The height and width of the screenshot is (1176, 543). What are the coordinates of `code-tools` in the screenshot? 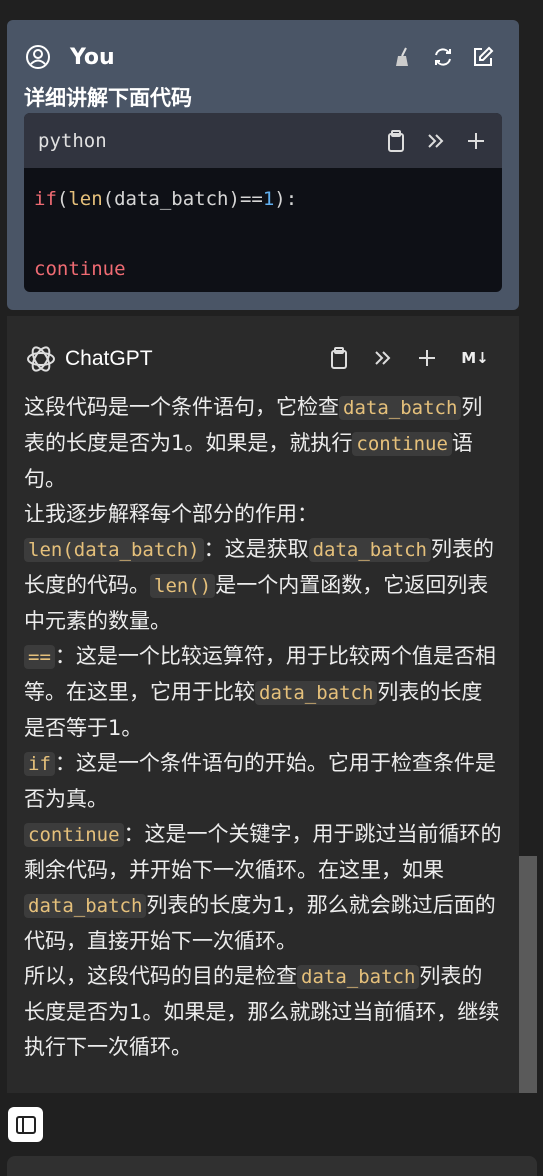 It's located at (436, 141).